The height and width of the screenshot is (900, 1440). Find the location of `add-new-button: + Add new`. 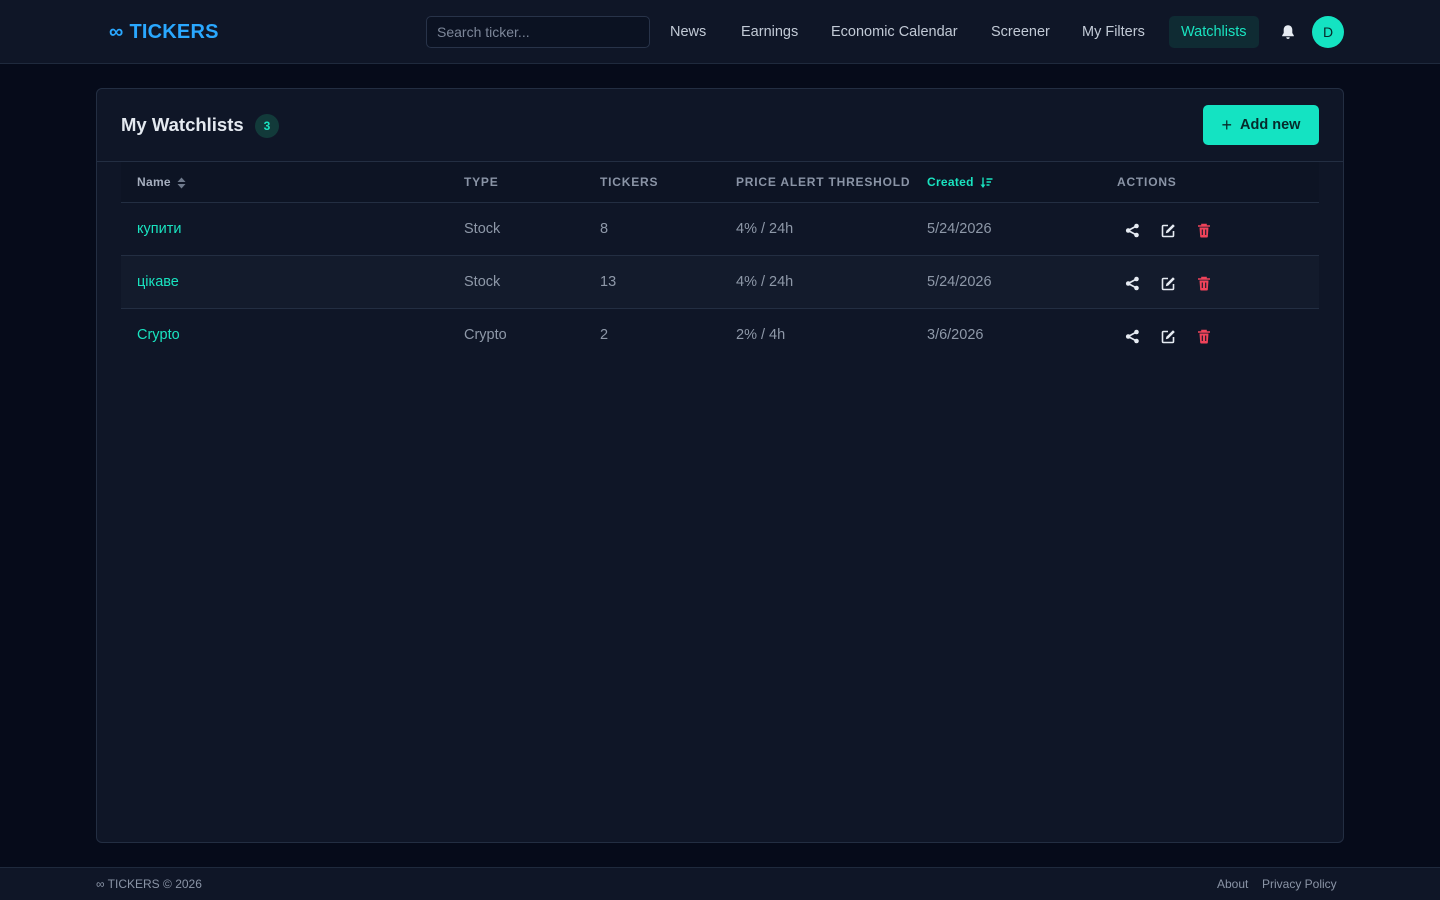

add-new-button: + Add new is located at coordinates (1261, 125).